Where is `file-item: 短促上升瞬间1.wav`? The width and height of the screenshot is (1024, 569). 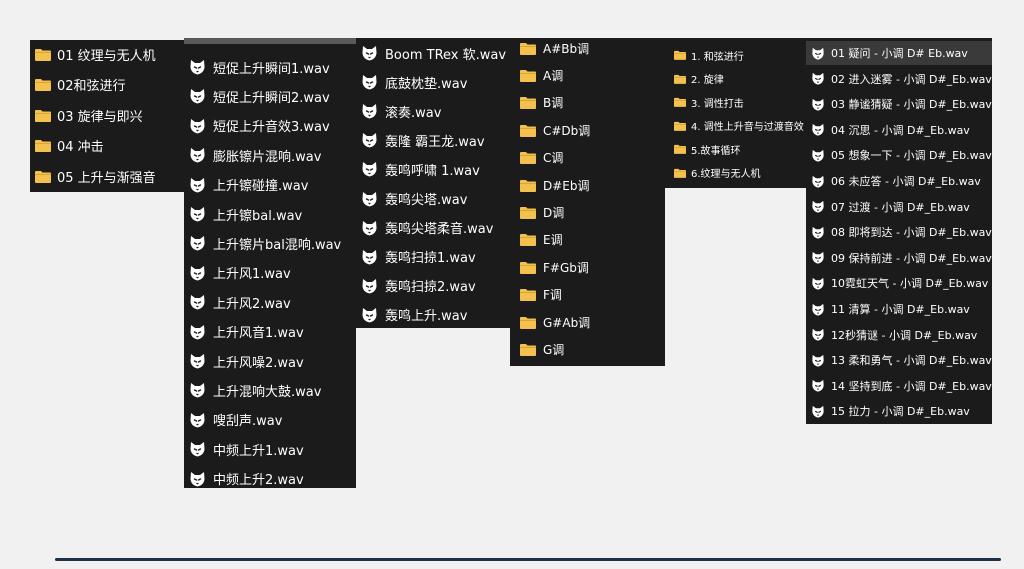
file-item: 短促上升瞬间1.wav is located at coordinates (270, 67).